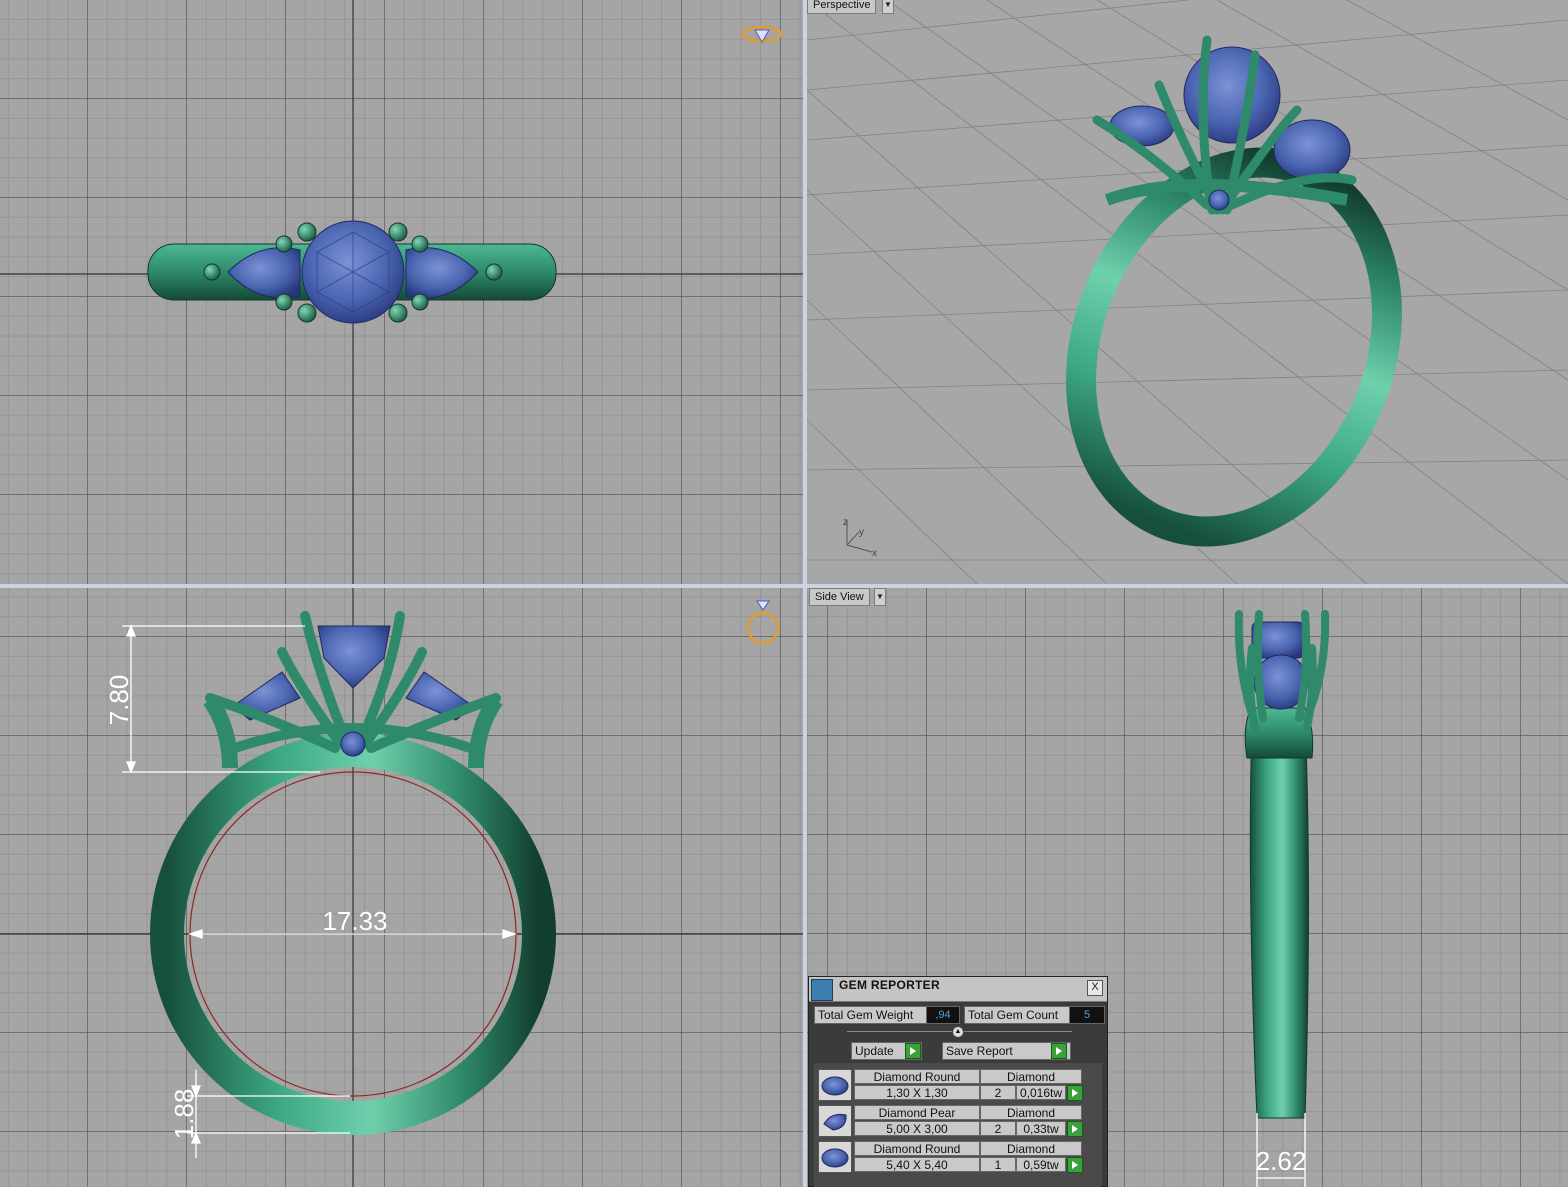  Describe the element at coordinates (839, 597) in the screenshot. I see `side-view-label: Side View` at that location.